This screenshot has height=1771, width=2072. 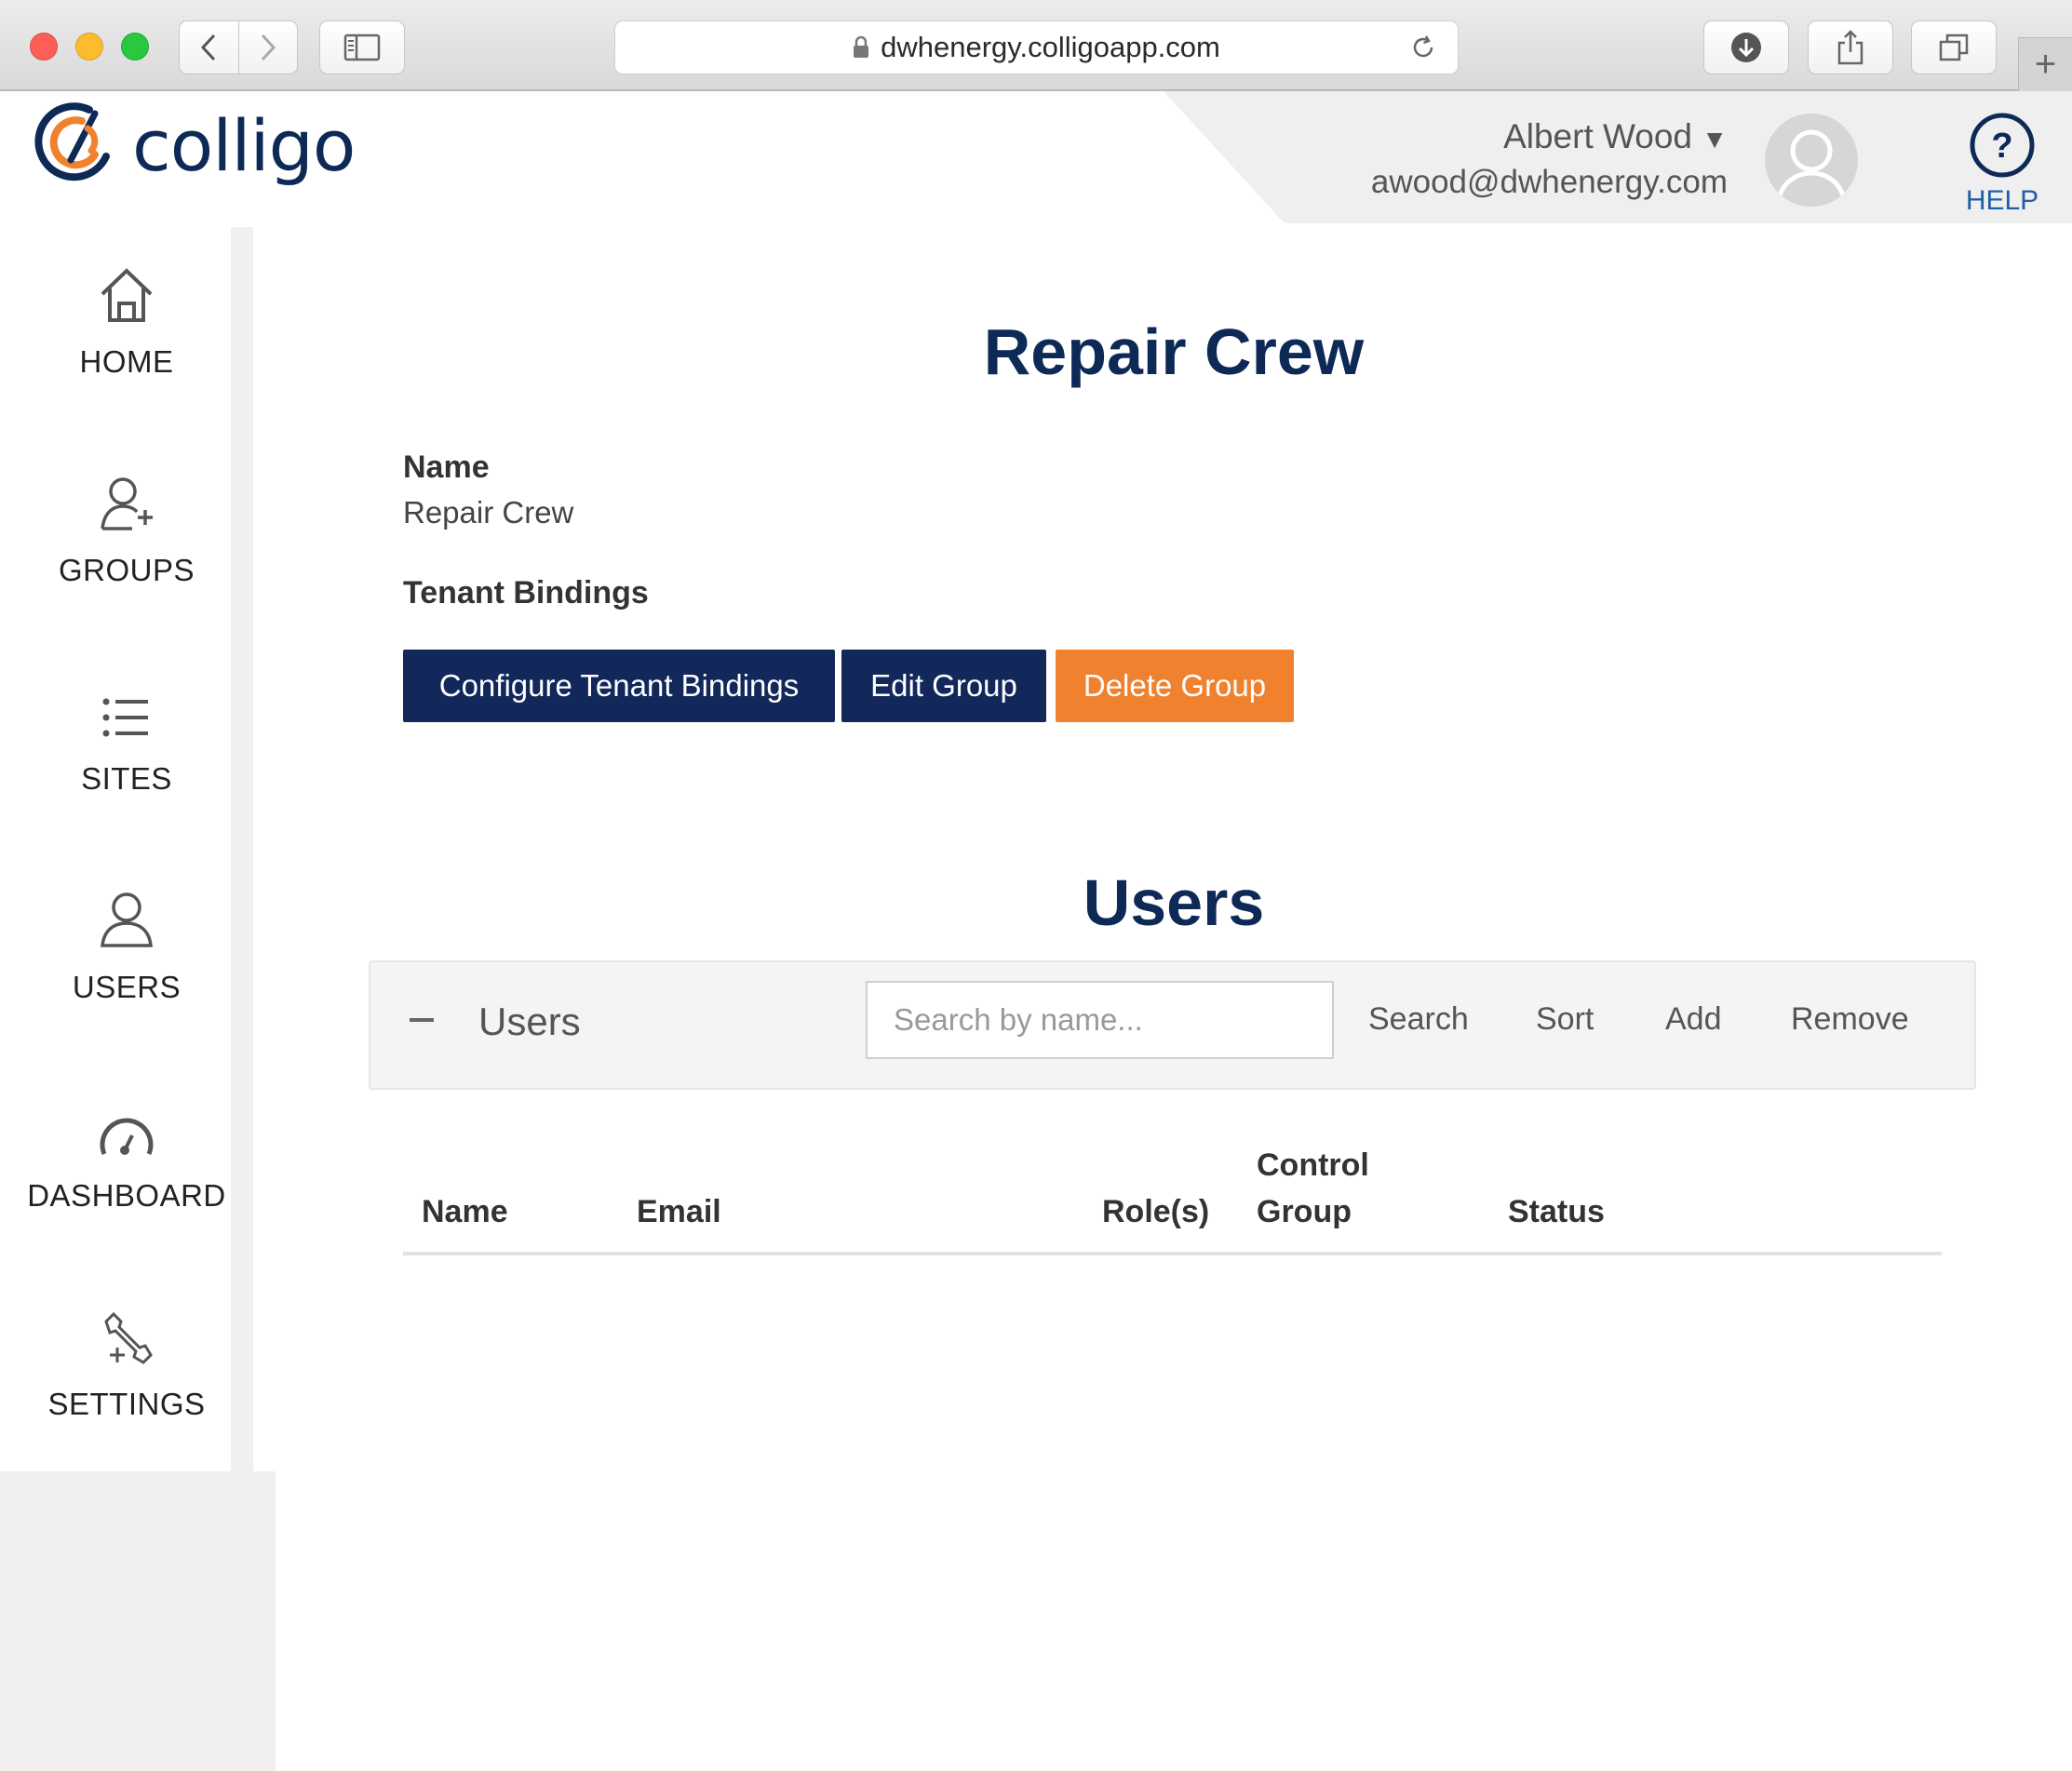 I want to click on nav-item-sites: SITES, so click(x=126, y=735).